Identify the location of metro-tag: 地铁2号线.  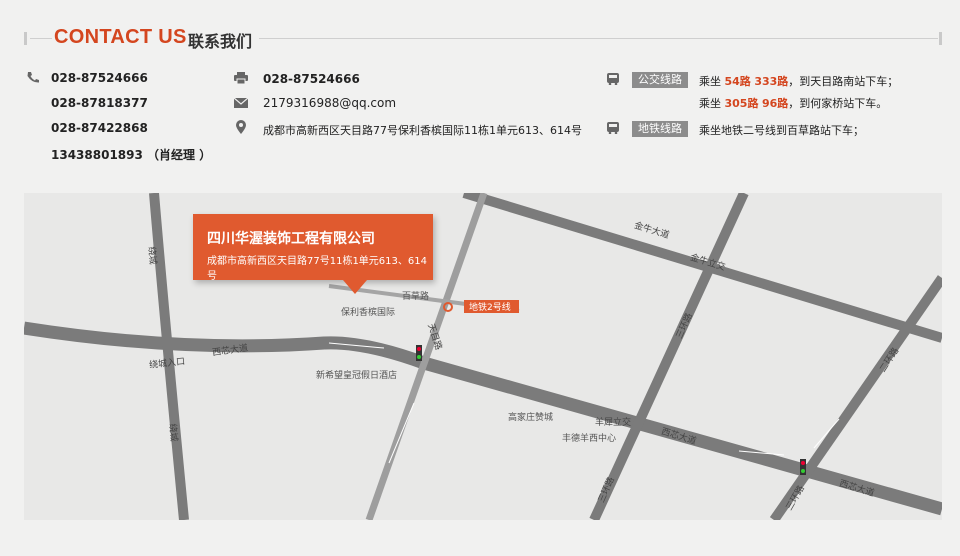
(490, 308).